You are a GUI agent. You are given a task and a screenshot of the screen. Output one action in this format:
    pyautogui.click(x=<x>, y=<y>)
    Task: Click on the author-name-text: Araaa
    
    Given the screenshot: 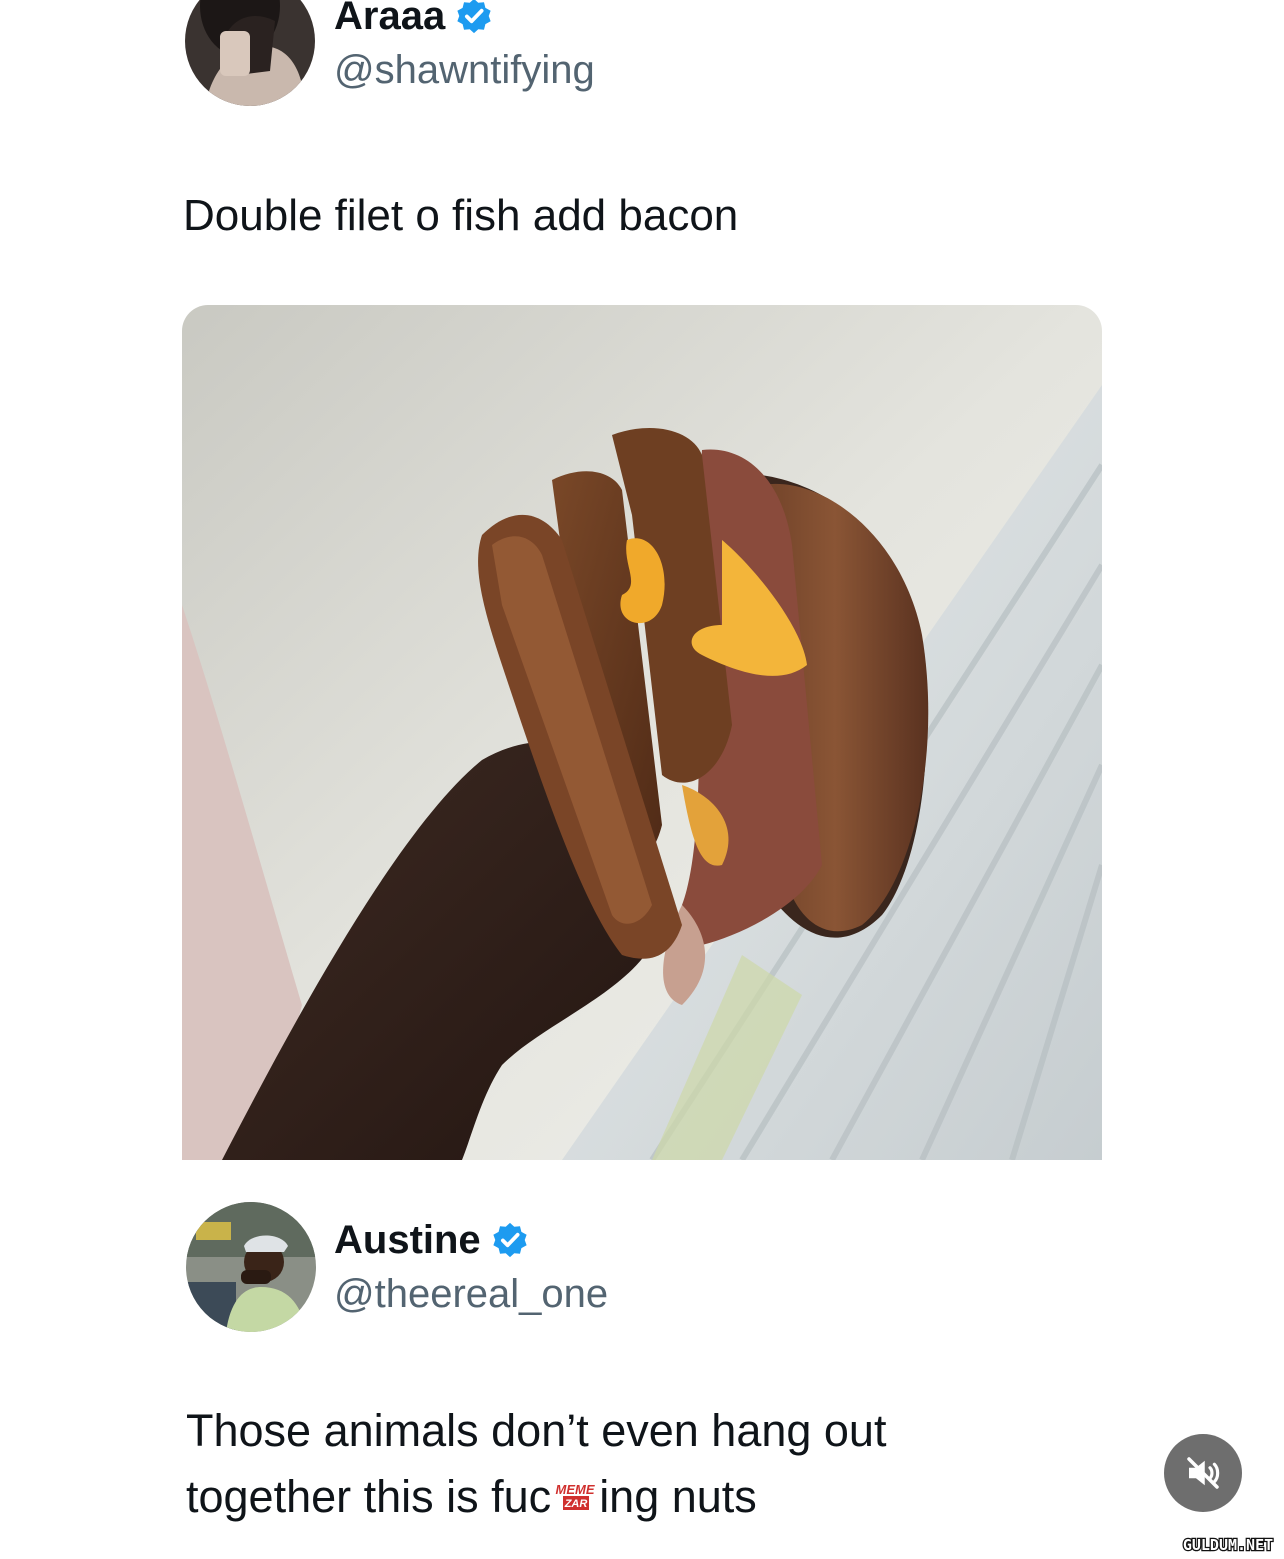 What is the action you would take?
    pyautogui.click(x=390, y=19)
    